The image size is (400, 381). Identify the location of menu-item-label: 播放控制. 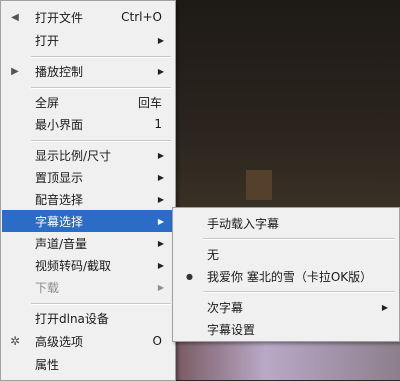
(59, 71).